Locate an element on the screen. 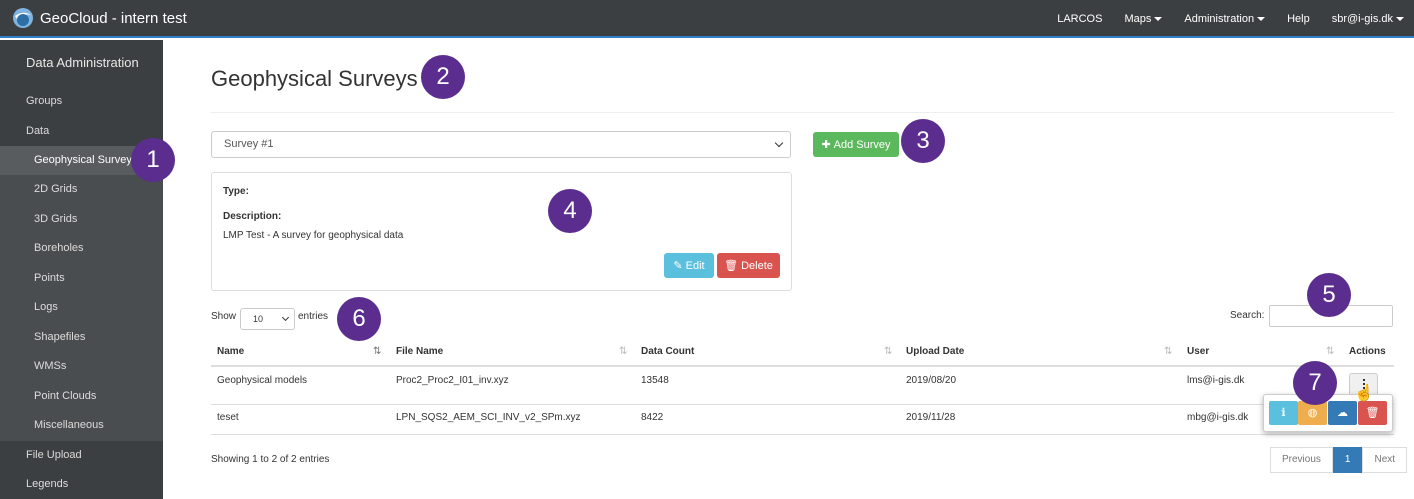 This screenshot has height=499, width=1414. nav-larcos: LARCOS is located at coordinates (1079, 19).